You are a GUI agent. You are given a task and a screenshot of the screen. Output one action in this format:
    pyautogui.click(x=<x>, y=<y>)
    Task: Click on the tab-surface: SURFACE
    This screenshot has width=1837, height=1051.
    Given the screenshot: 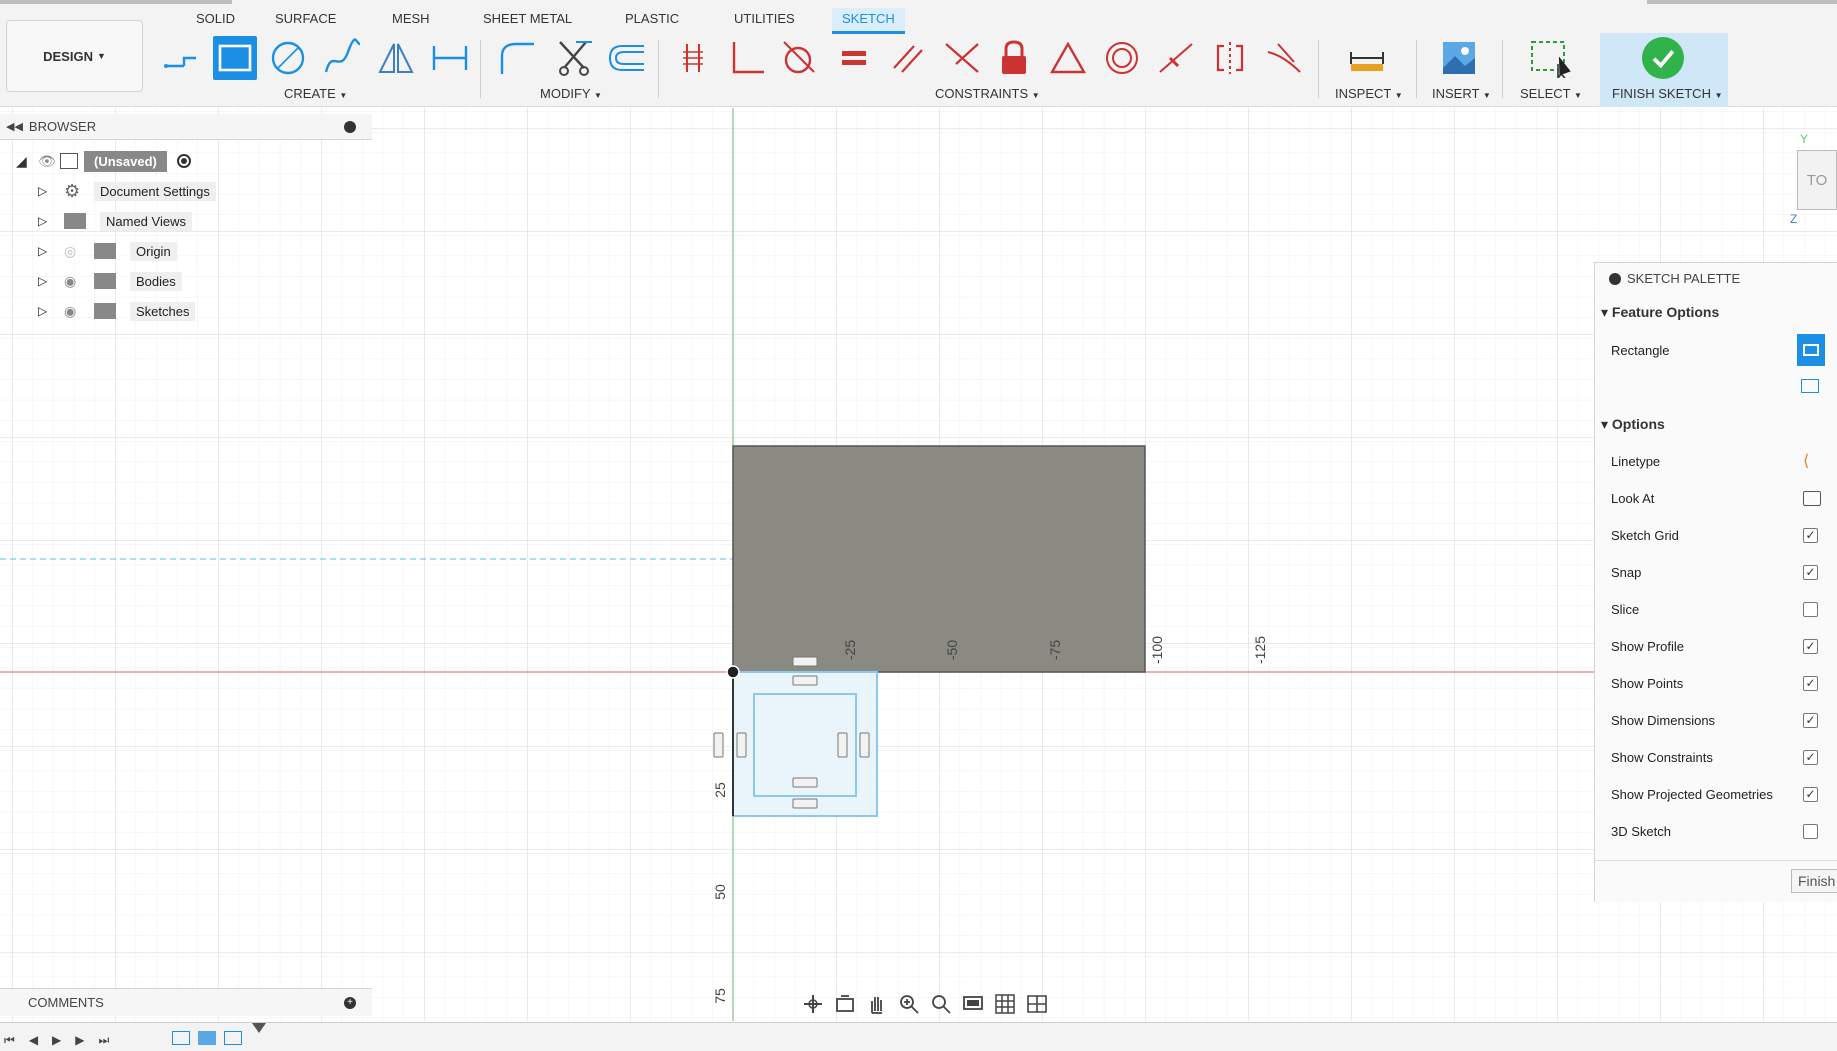 What is the action you would take?
    pyautogui.click(x=305, y=21)
    